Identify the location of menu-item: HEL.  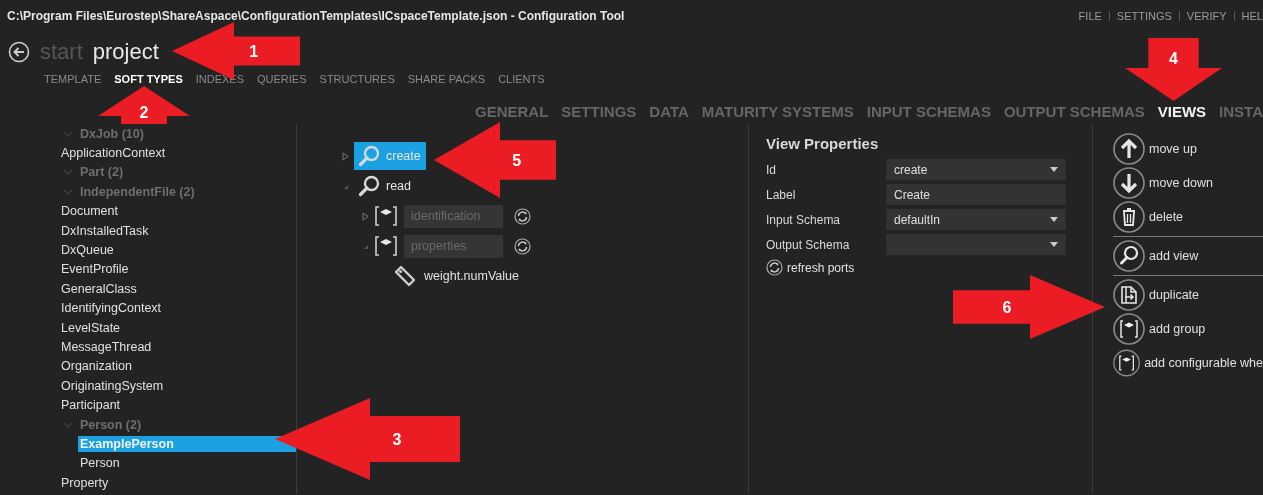
(1252, 16).